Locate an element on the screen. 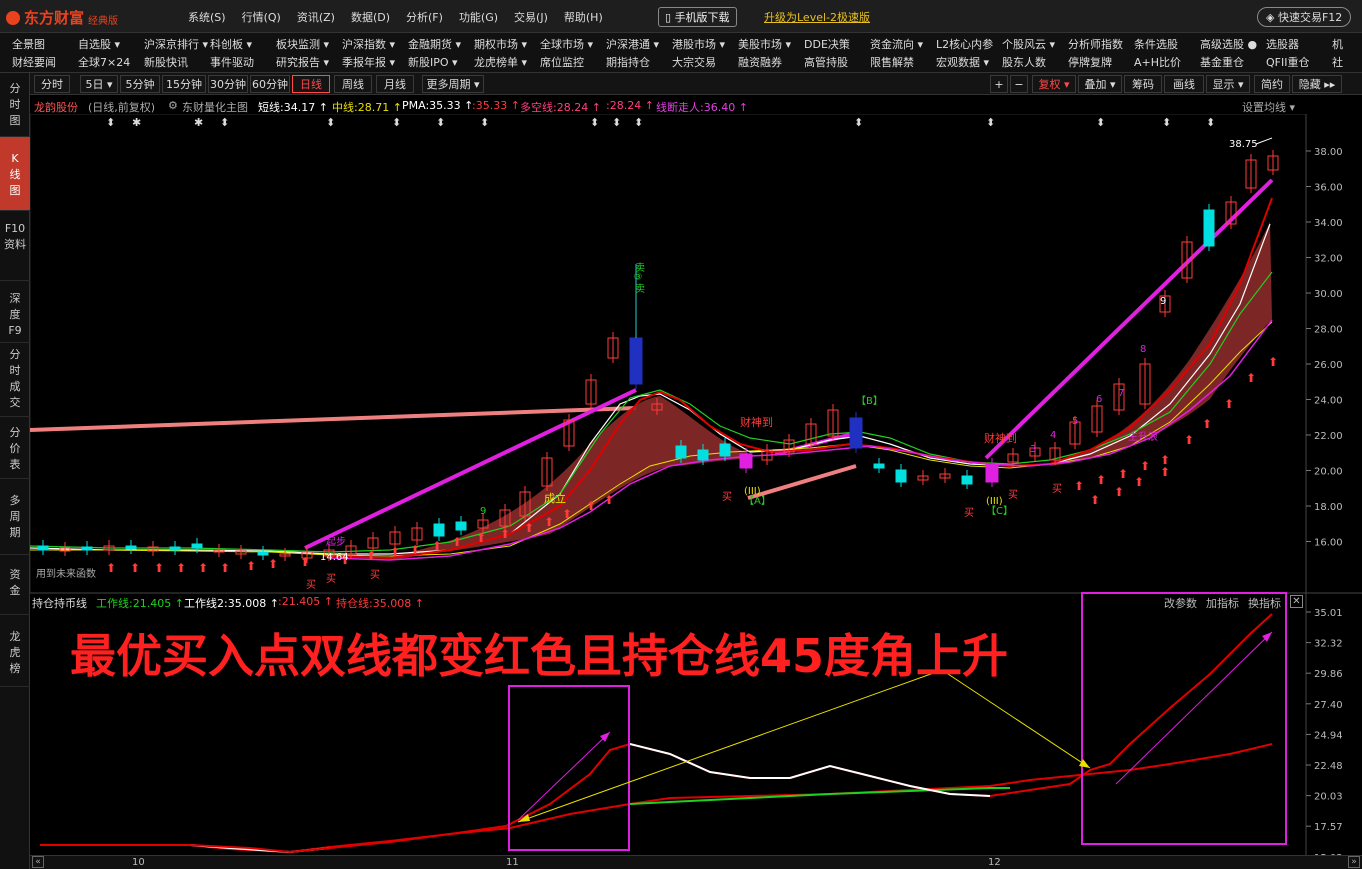 This screenshot has height=869, width=1362. menu-news: 资讯(Z) is located at coordinates (316, 17).